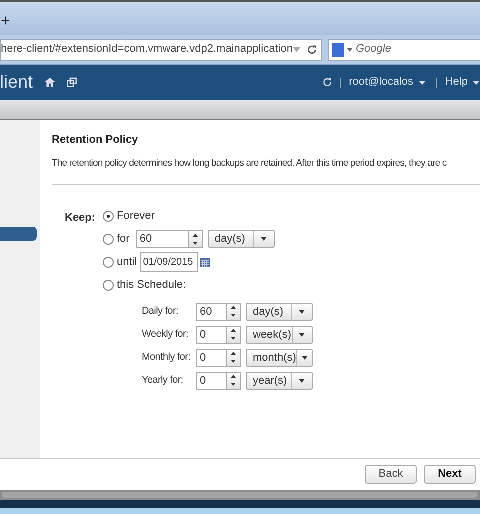  I want to click on date-field: 01/09/2015, so click(169, 262).